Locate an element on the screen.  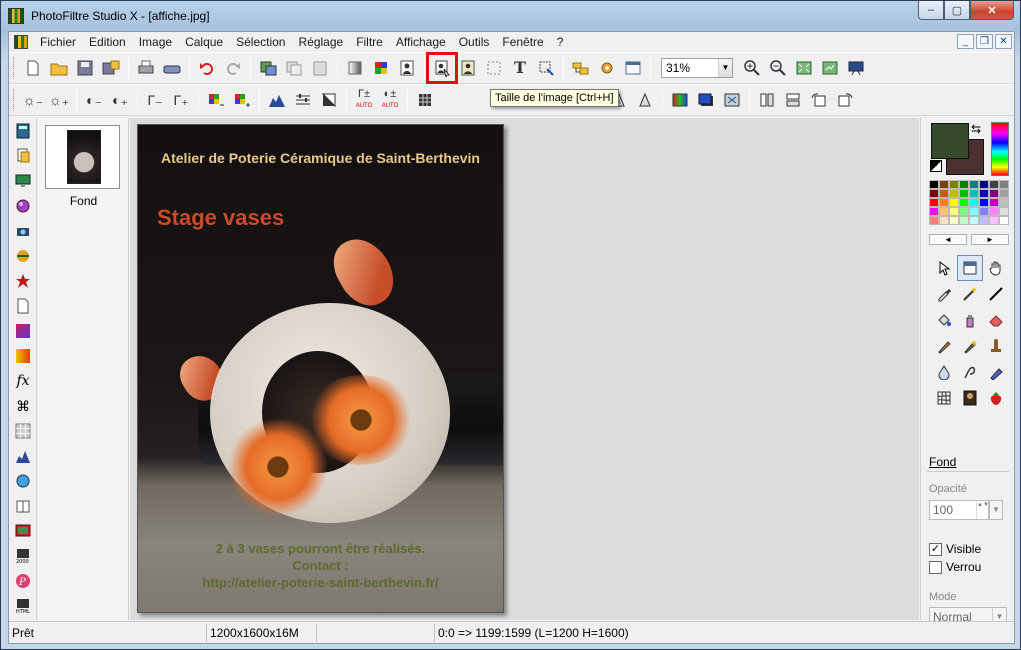
saturation-minus-icon is located at coordinates (216, 100).